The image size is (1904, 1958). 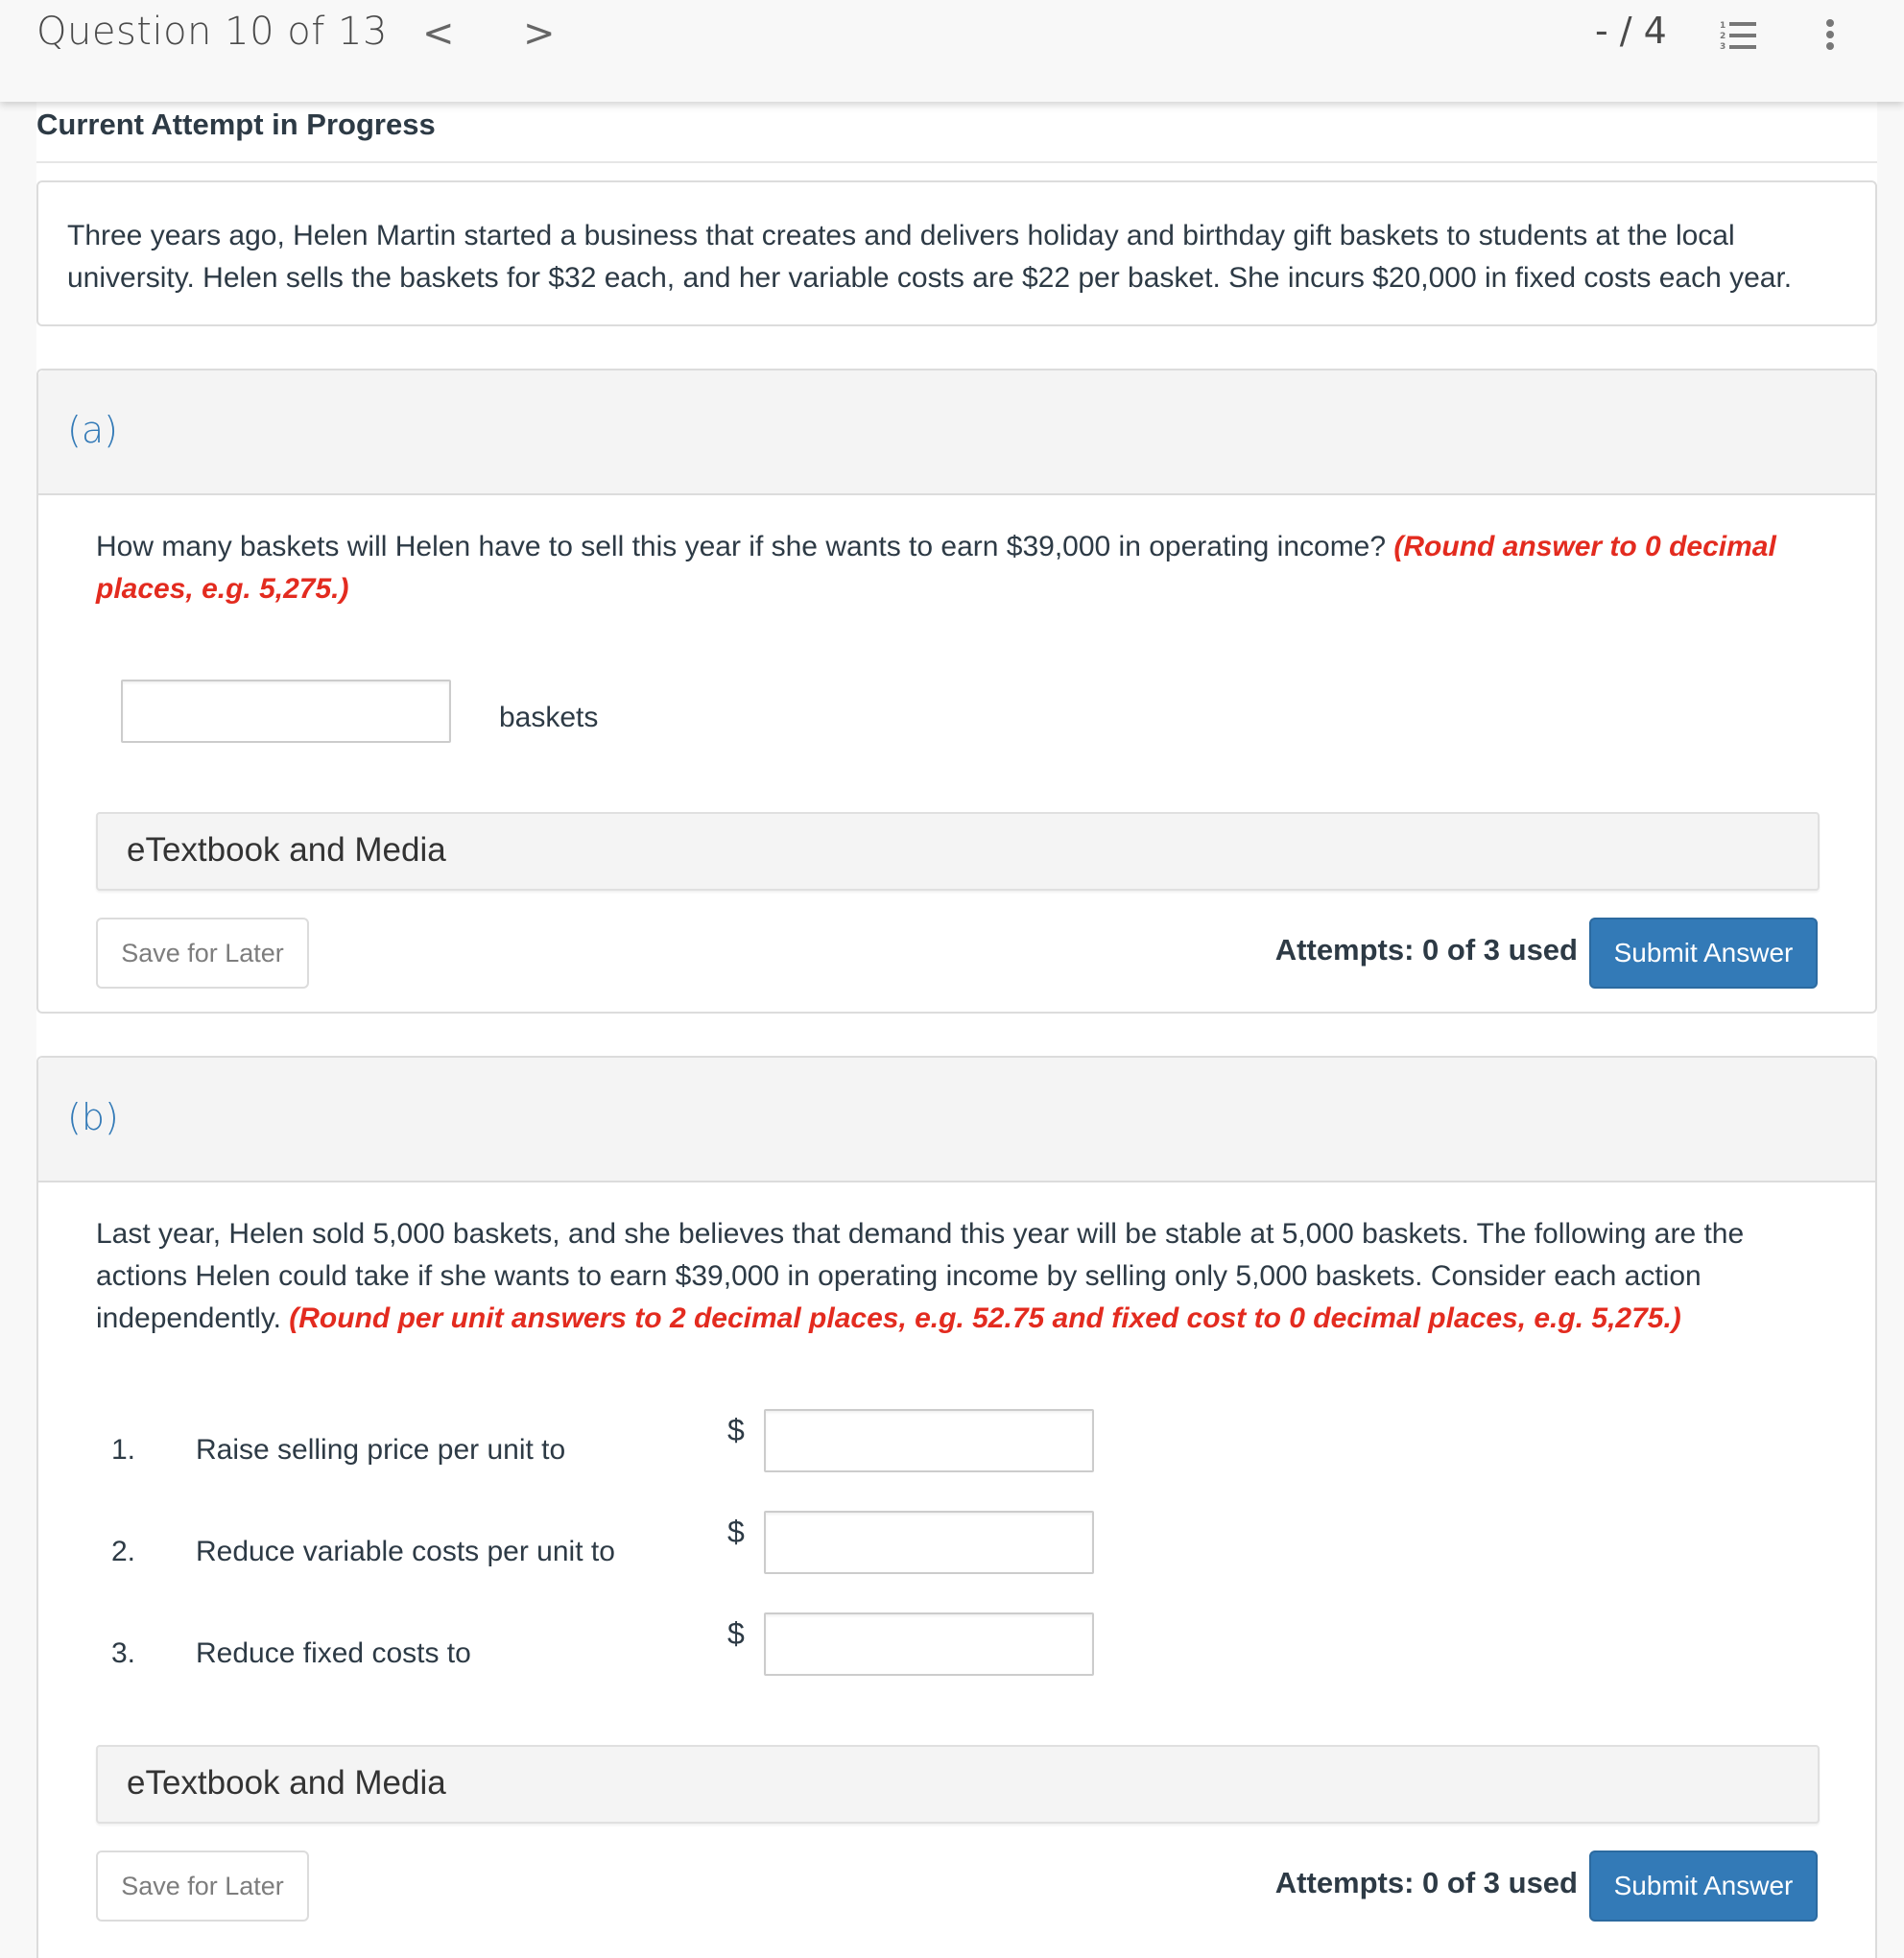 What do you see at coordinates (929, 1440) in the screenshot?
I see `selling-price-input` at bounding box center [929, 1440].